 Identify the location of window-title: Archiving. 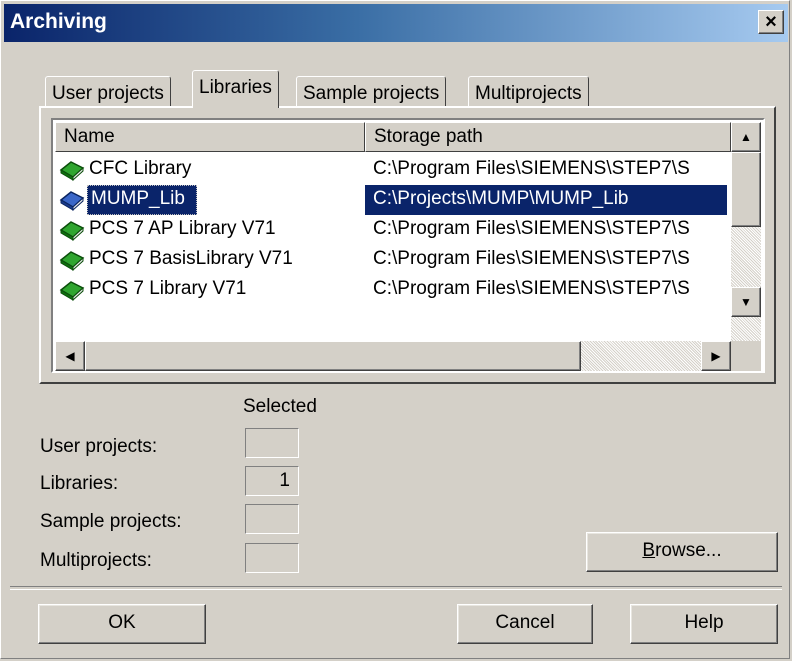
(58, 21).